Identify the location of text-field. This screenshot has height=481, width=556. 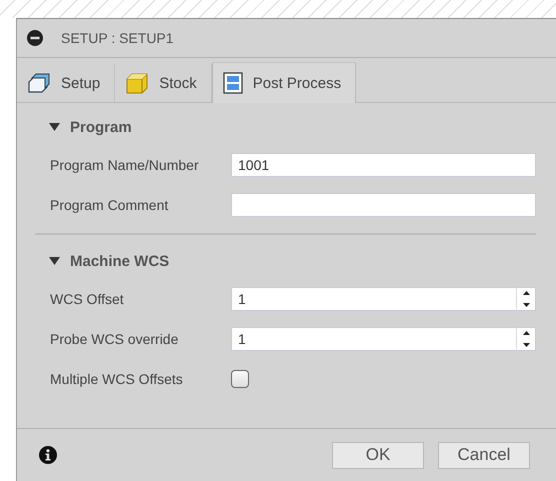
(383, 205).